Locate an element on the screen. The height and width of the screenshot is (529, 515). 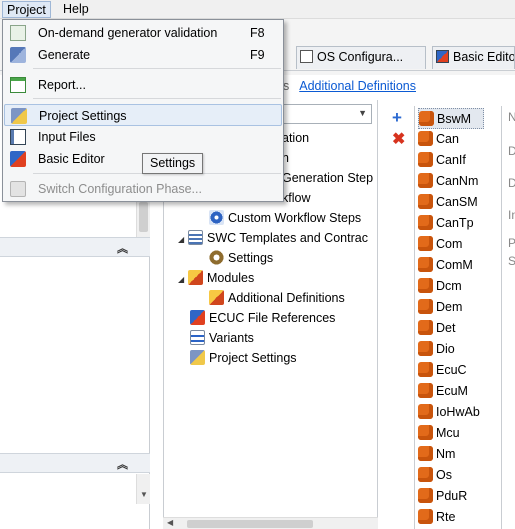
module-list-item: EcuM is located at coordinates (443, 391).